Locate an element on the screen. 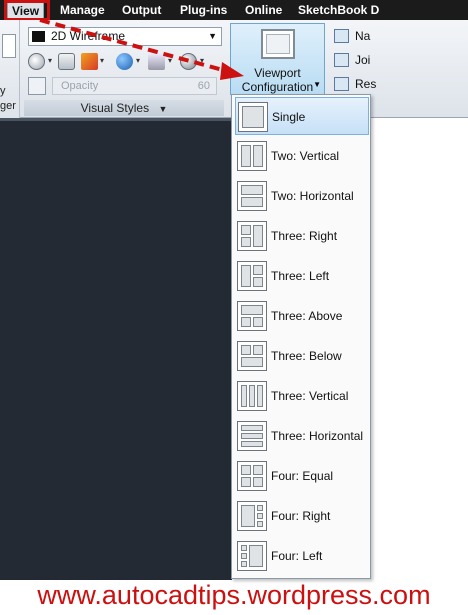 The height and width of the screenshot is (615, 468). tab-output: Output is located at coordinates (141, 10).